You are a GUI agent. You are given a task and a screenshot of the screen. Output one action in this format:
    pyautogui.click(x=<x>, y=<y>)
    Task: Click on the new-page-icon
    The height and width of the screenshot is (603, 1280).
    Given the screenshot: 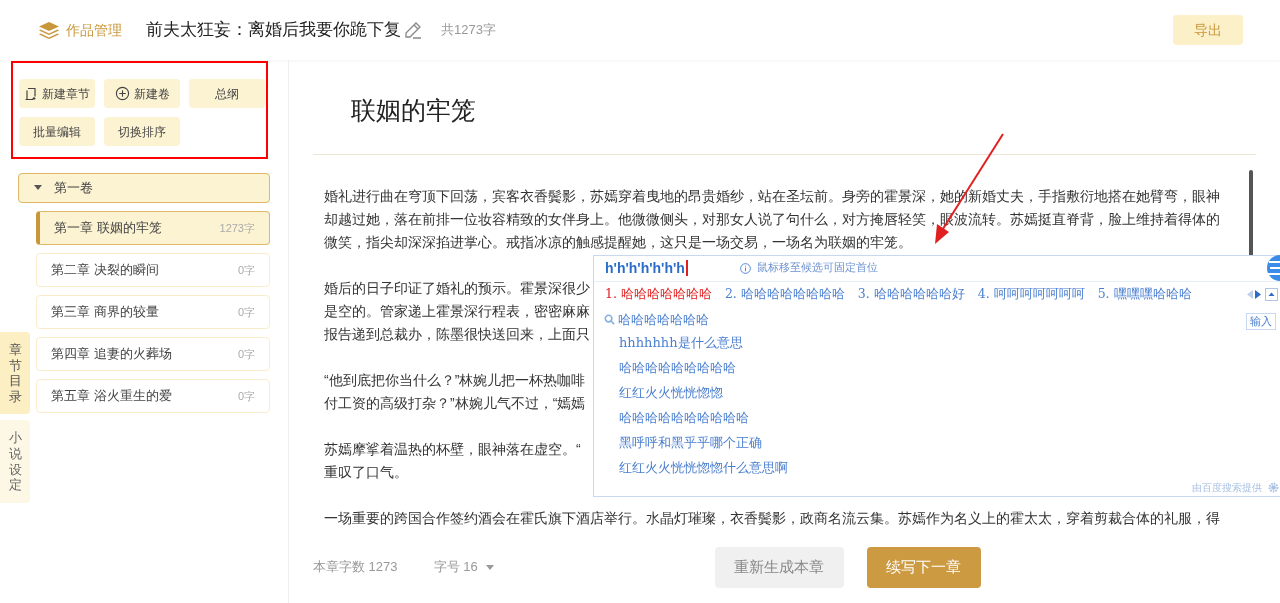 What is the action you would take?
    pyautogui.click(x=31, y=93)
    